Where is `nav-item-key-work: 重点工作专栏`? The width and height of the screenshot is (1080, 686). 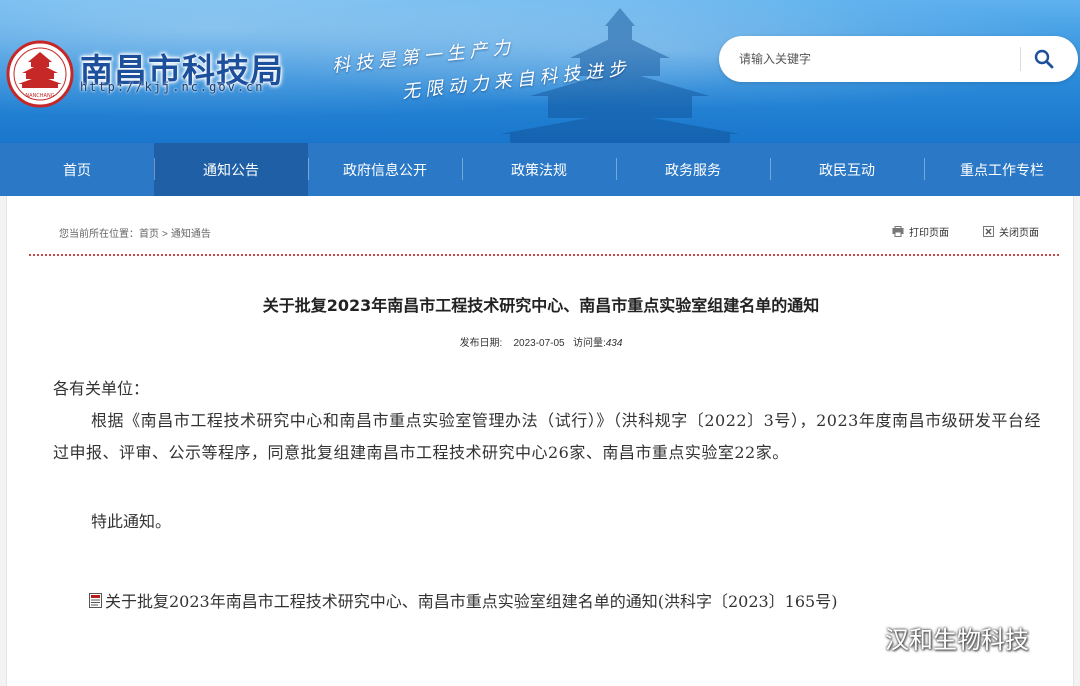 nav-item-key-work: 重点工作专栏 is located at coordinates (1002, 169).